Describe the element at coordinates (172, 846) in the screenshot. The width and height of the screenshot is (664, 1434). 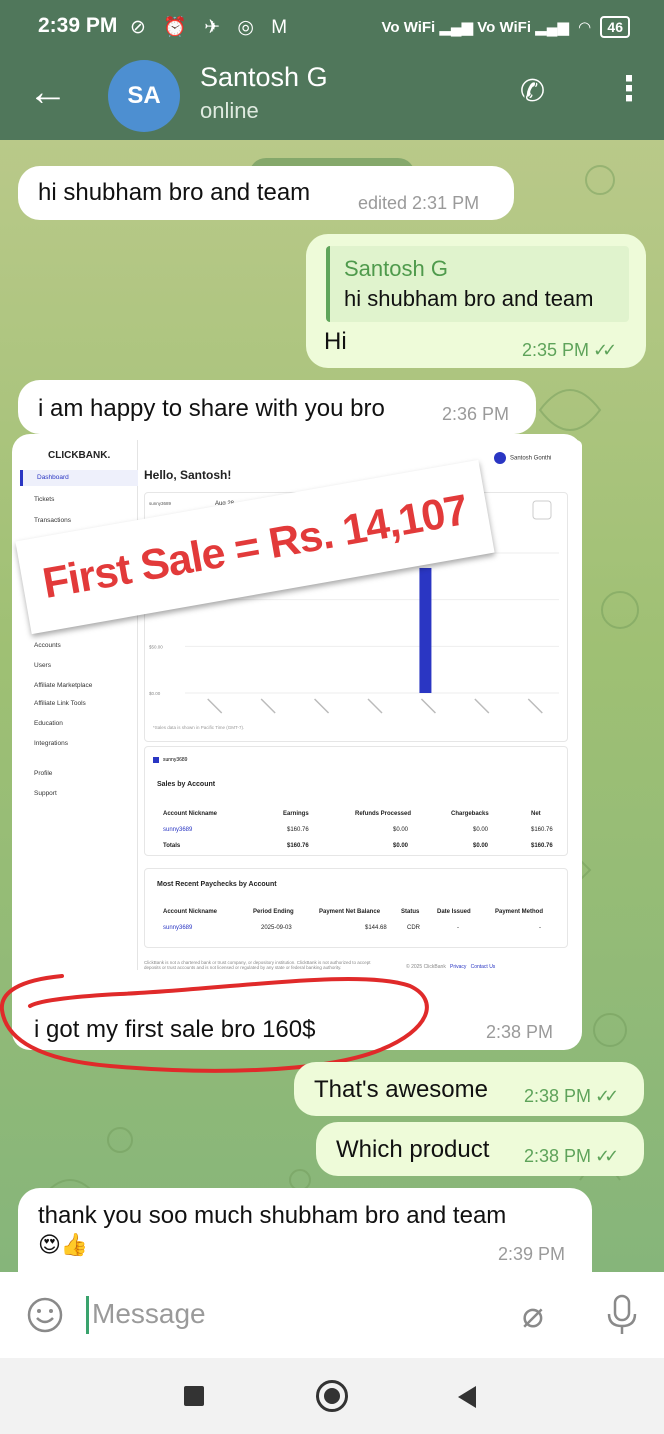
I see `cell: Totals` at that location.